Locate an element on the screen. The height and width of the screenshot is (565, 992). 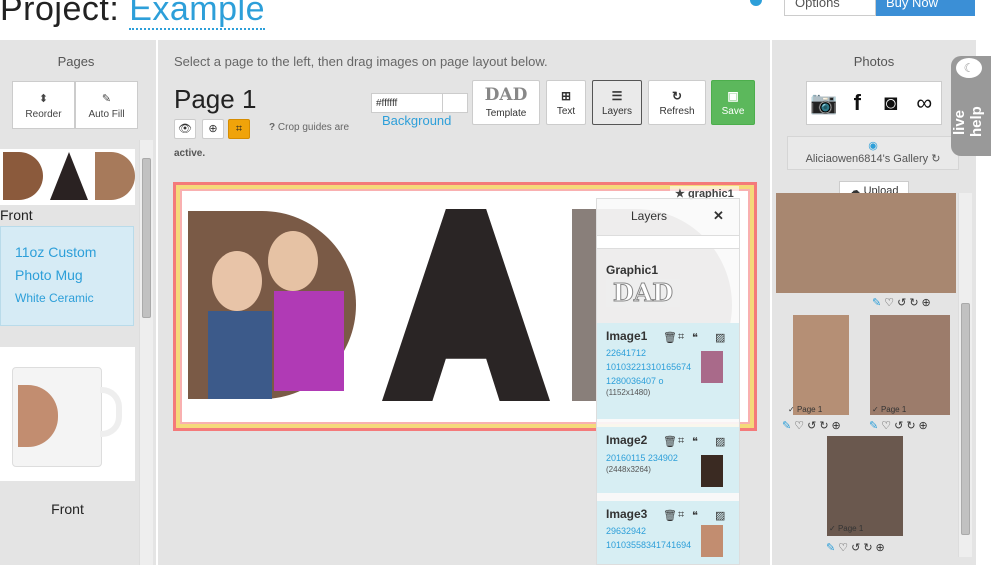
crop-status: active. is located at coordinates (190, 153).